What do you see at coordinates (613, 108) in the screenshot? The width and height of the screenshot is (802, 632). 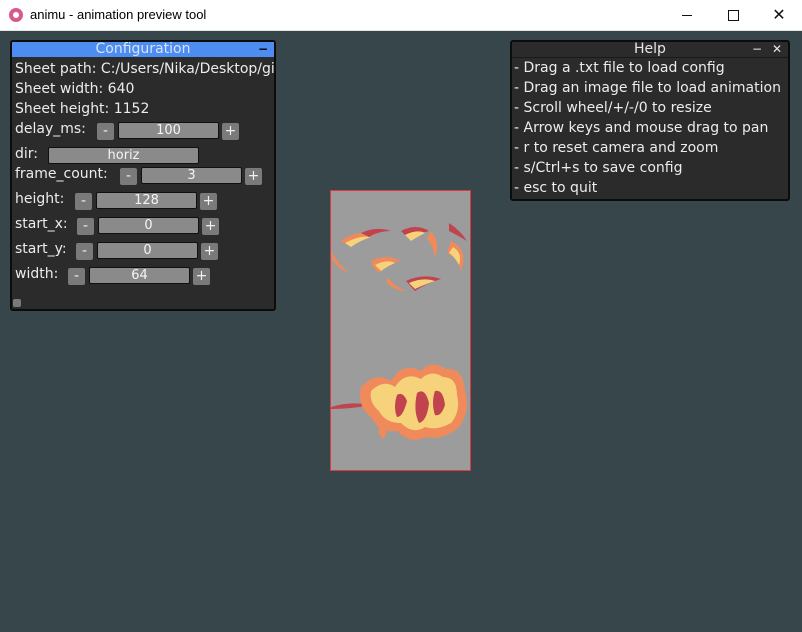 I see `help-line: - Scroll wheel/+/-/0 to resize` at bounding box center [613, 108].